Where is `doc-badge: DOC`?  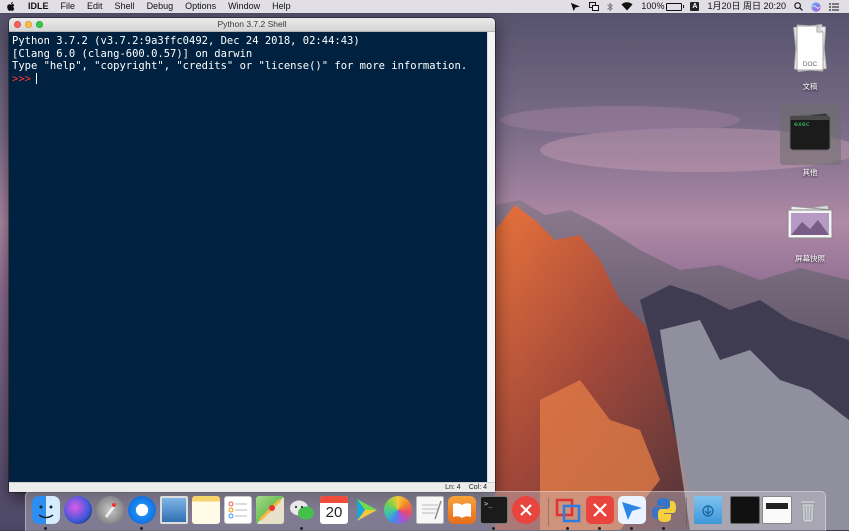 doc-badge: DOC is located at coordinates (810, 64).